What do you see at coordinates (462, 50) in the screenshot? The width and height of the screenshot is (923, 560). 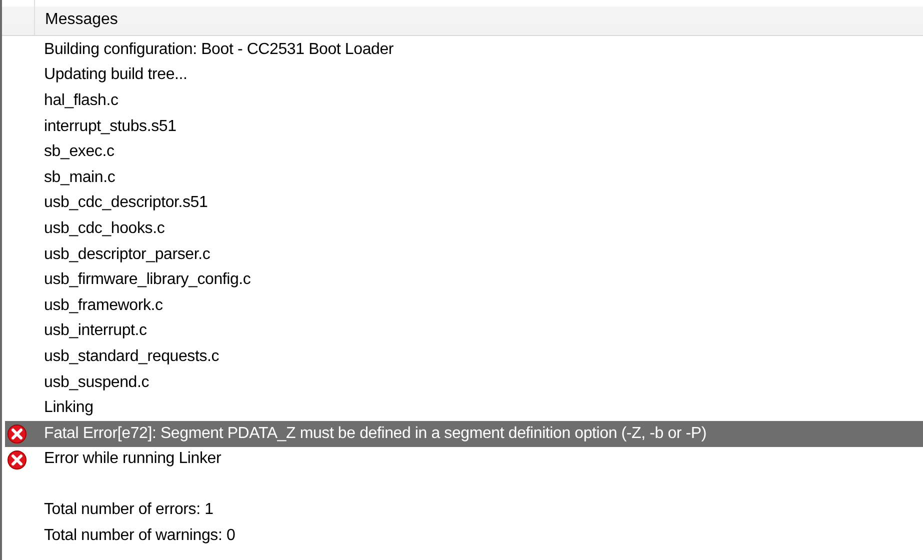 I see `message-row: Building configuration: Boot - CC2531 Boot Loader` at bounding box center [462, 50].